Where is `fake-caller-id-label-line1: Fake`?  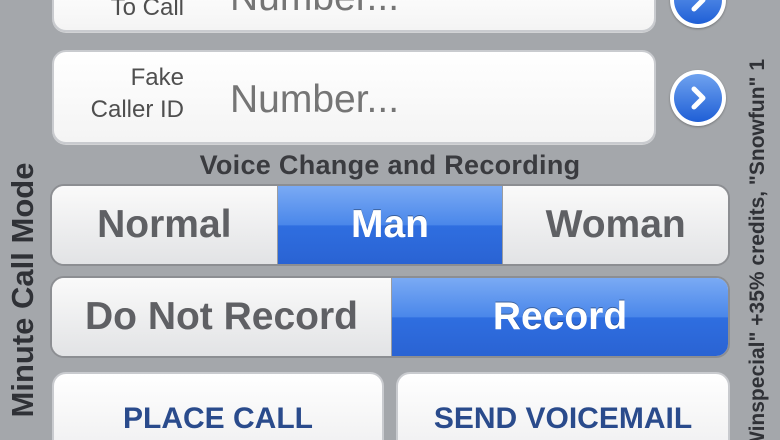
fake-caller-id-label-line1: Fake is located at coordinates (157, 77).